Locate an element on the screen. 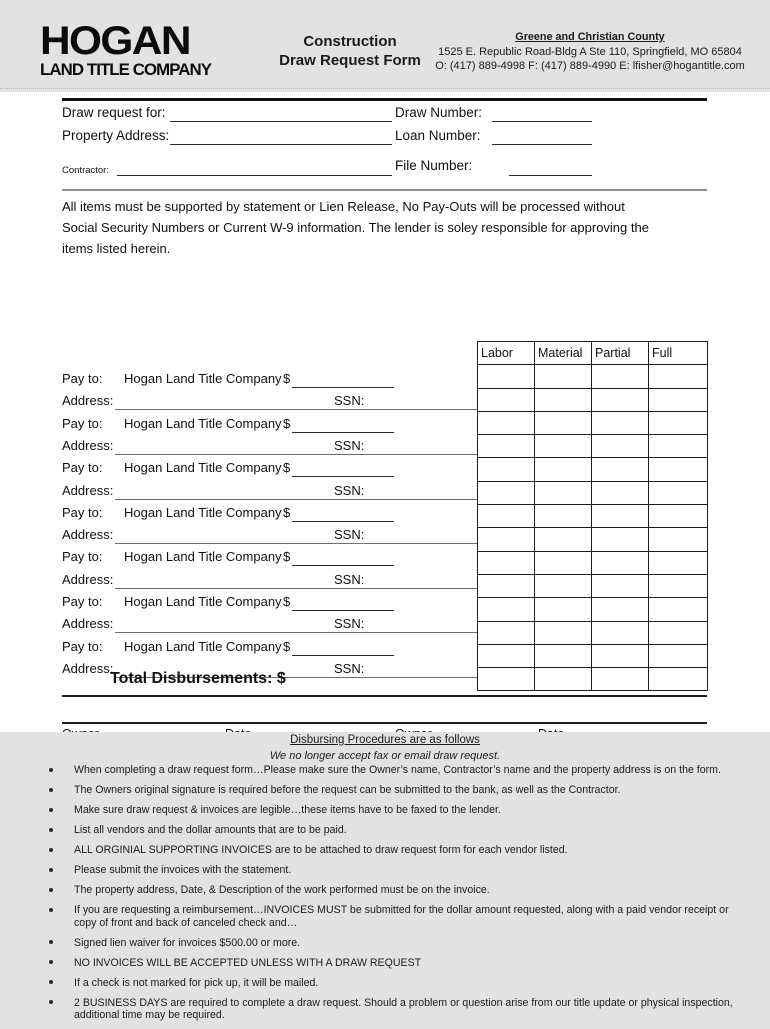  notice-top-rule is located at coordinates (384, 190).